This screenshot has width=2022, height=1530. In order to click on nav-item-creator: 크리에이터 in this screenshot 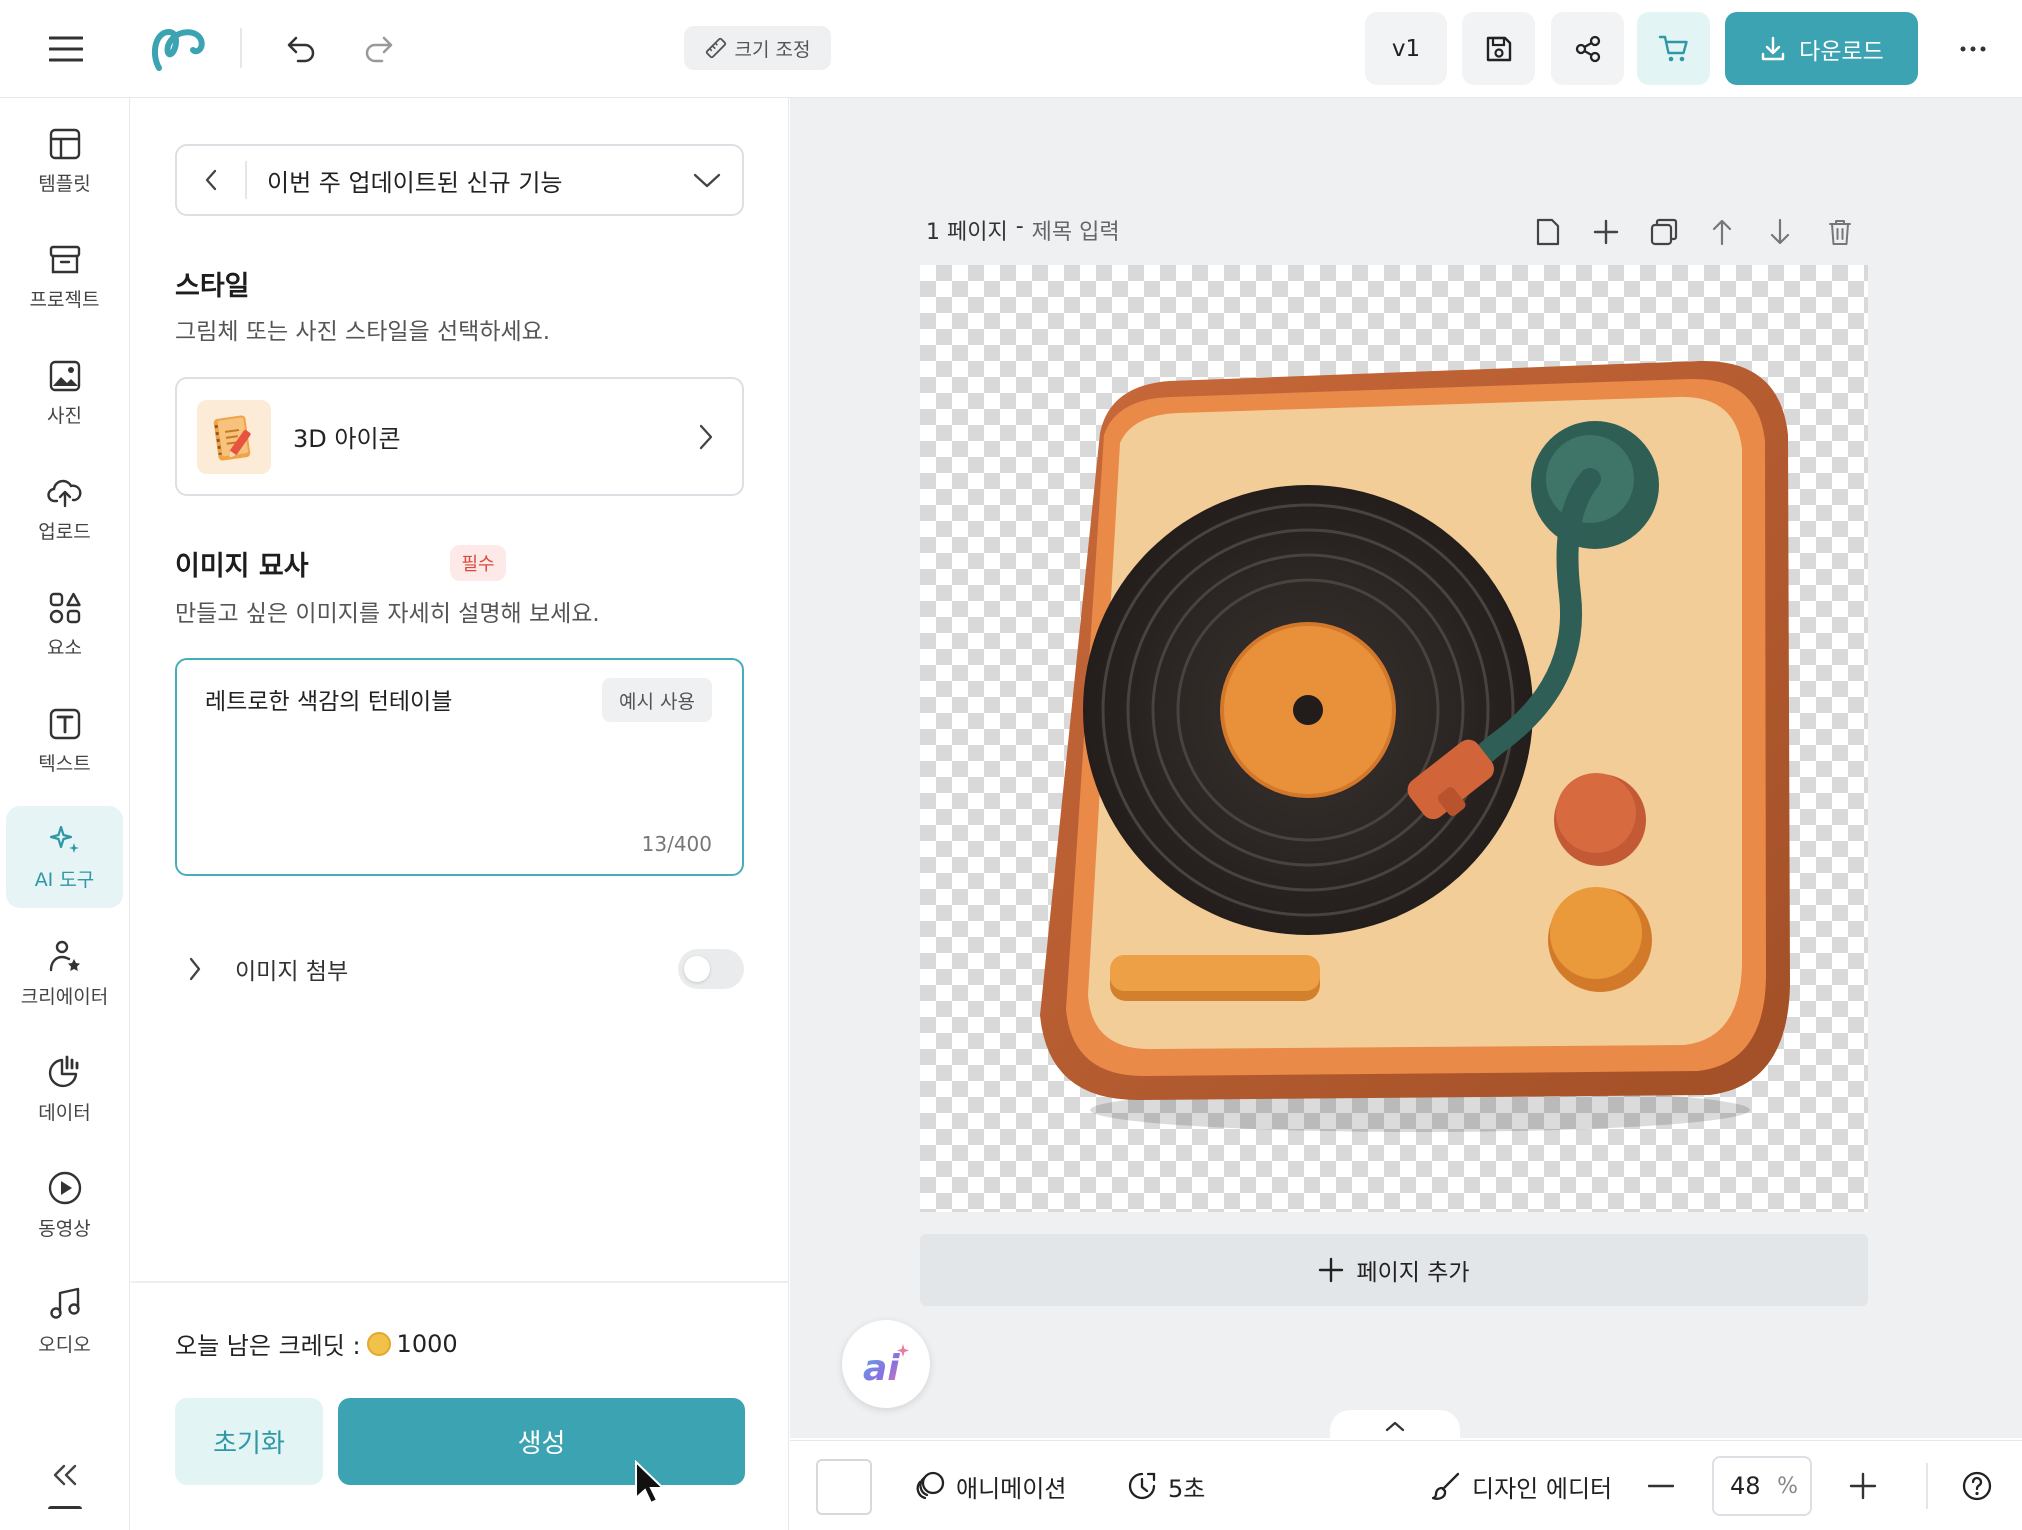, I will do `click(64, 973)`.